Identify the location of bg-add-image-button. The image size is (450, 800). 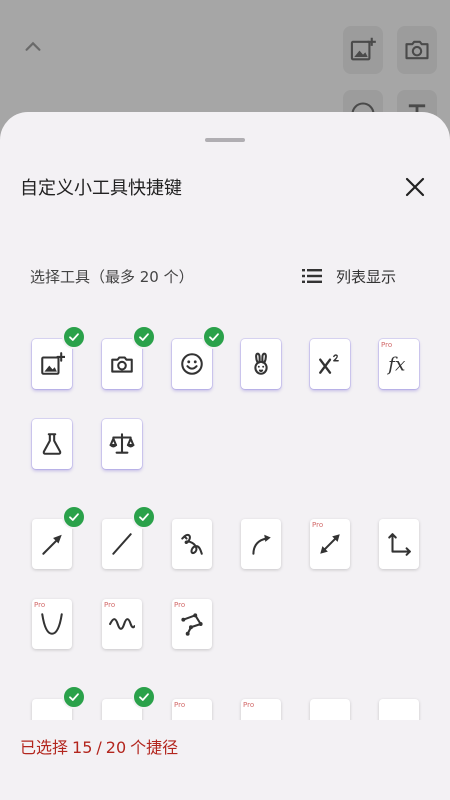
(363, 50).